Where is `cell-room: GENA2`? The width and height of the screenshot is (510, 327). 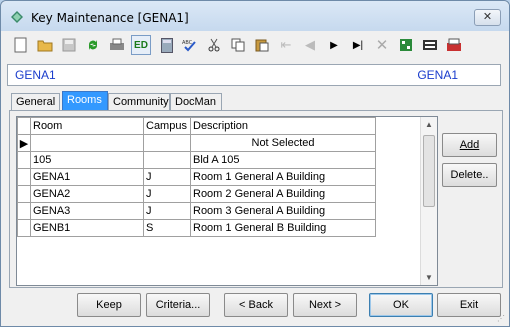 cell-room: GENA2 is located at coordinates (87, 194).